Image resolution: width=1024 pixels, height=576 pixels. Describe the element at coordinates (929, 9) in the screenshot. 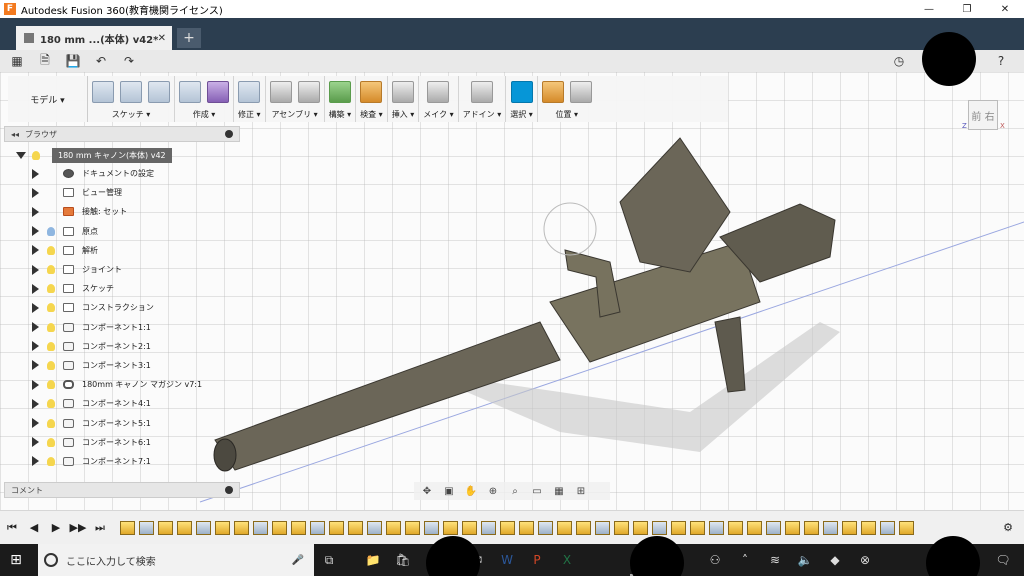

I see `minimize-button: —` at that location.